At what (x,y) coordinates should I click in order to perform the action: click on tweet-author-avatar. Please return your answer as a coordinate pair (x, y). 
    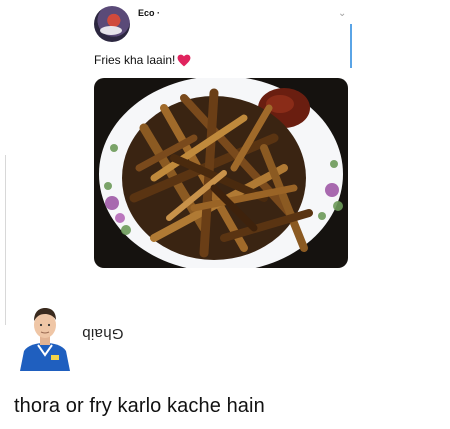
    Looking at the image, I should click on (112, 24).